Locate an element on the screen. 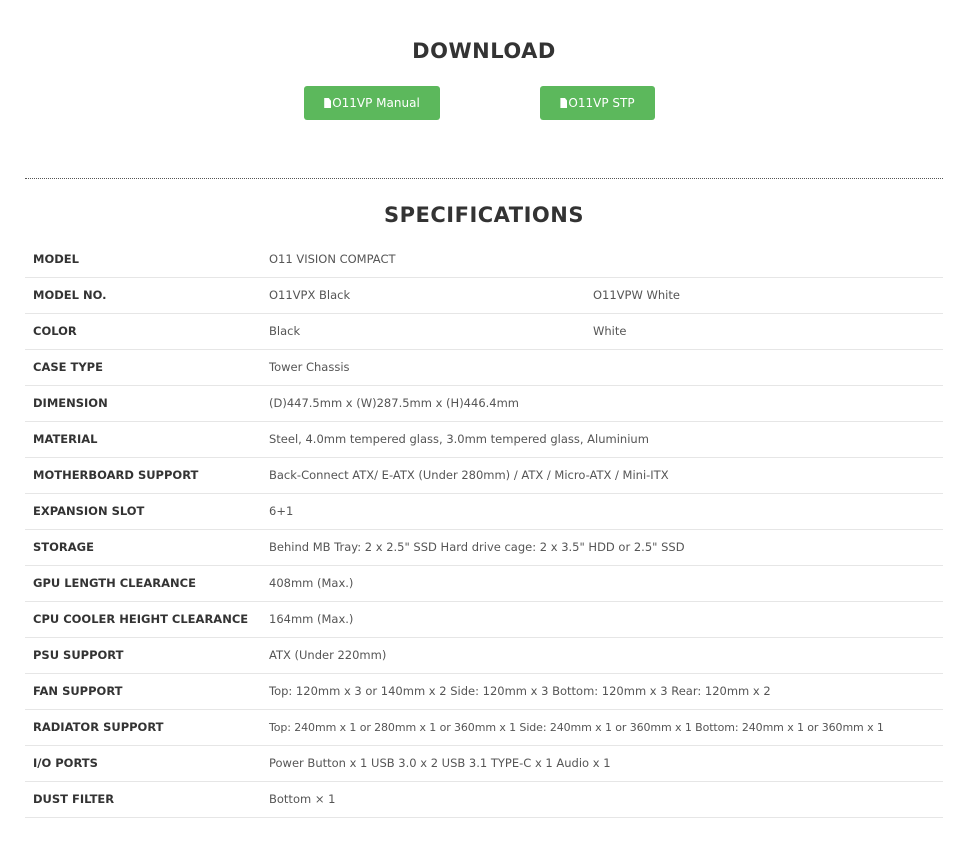  stp-download-label: O11VP STP is located at coordinates (601, 103).